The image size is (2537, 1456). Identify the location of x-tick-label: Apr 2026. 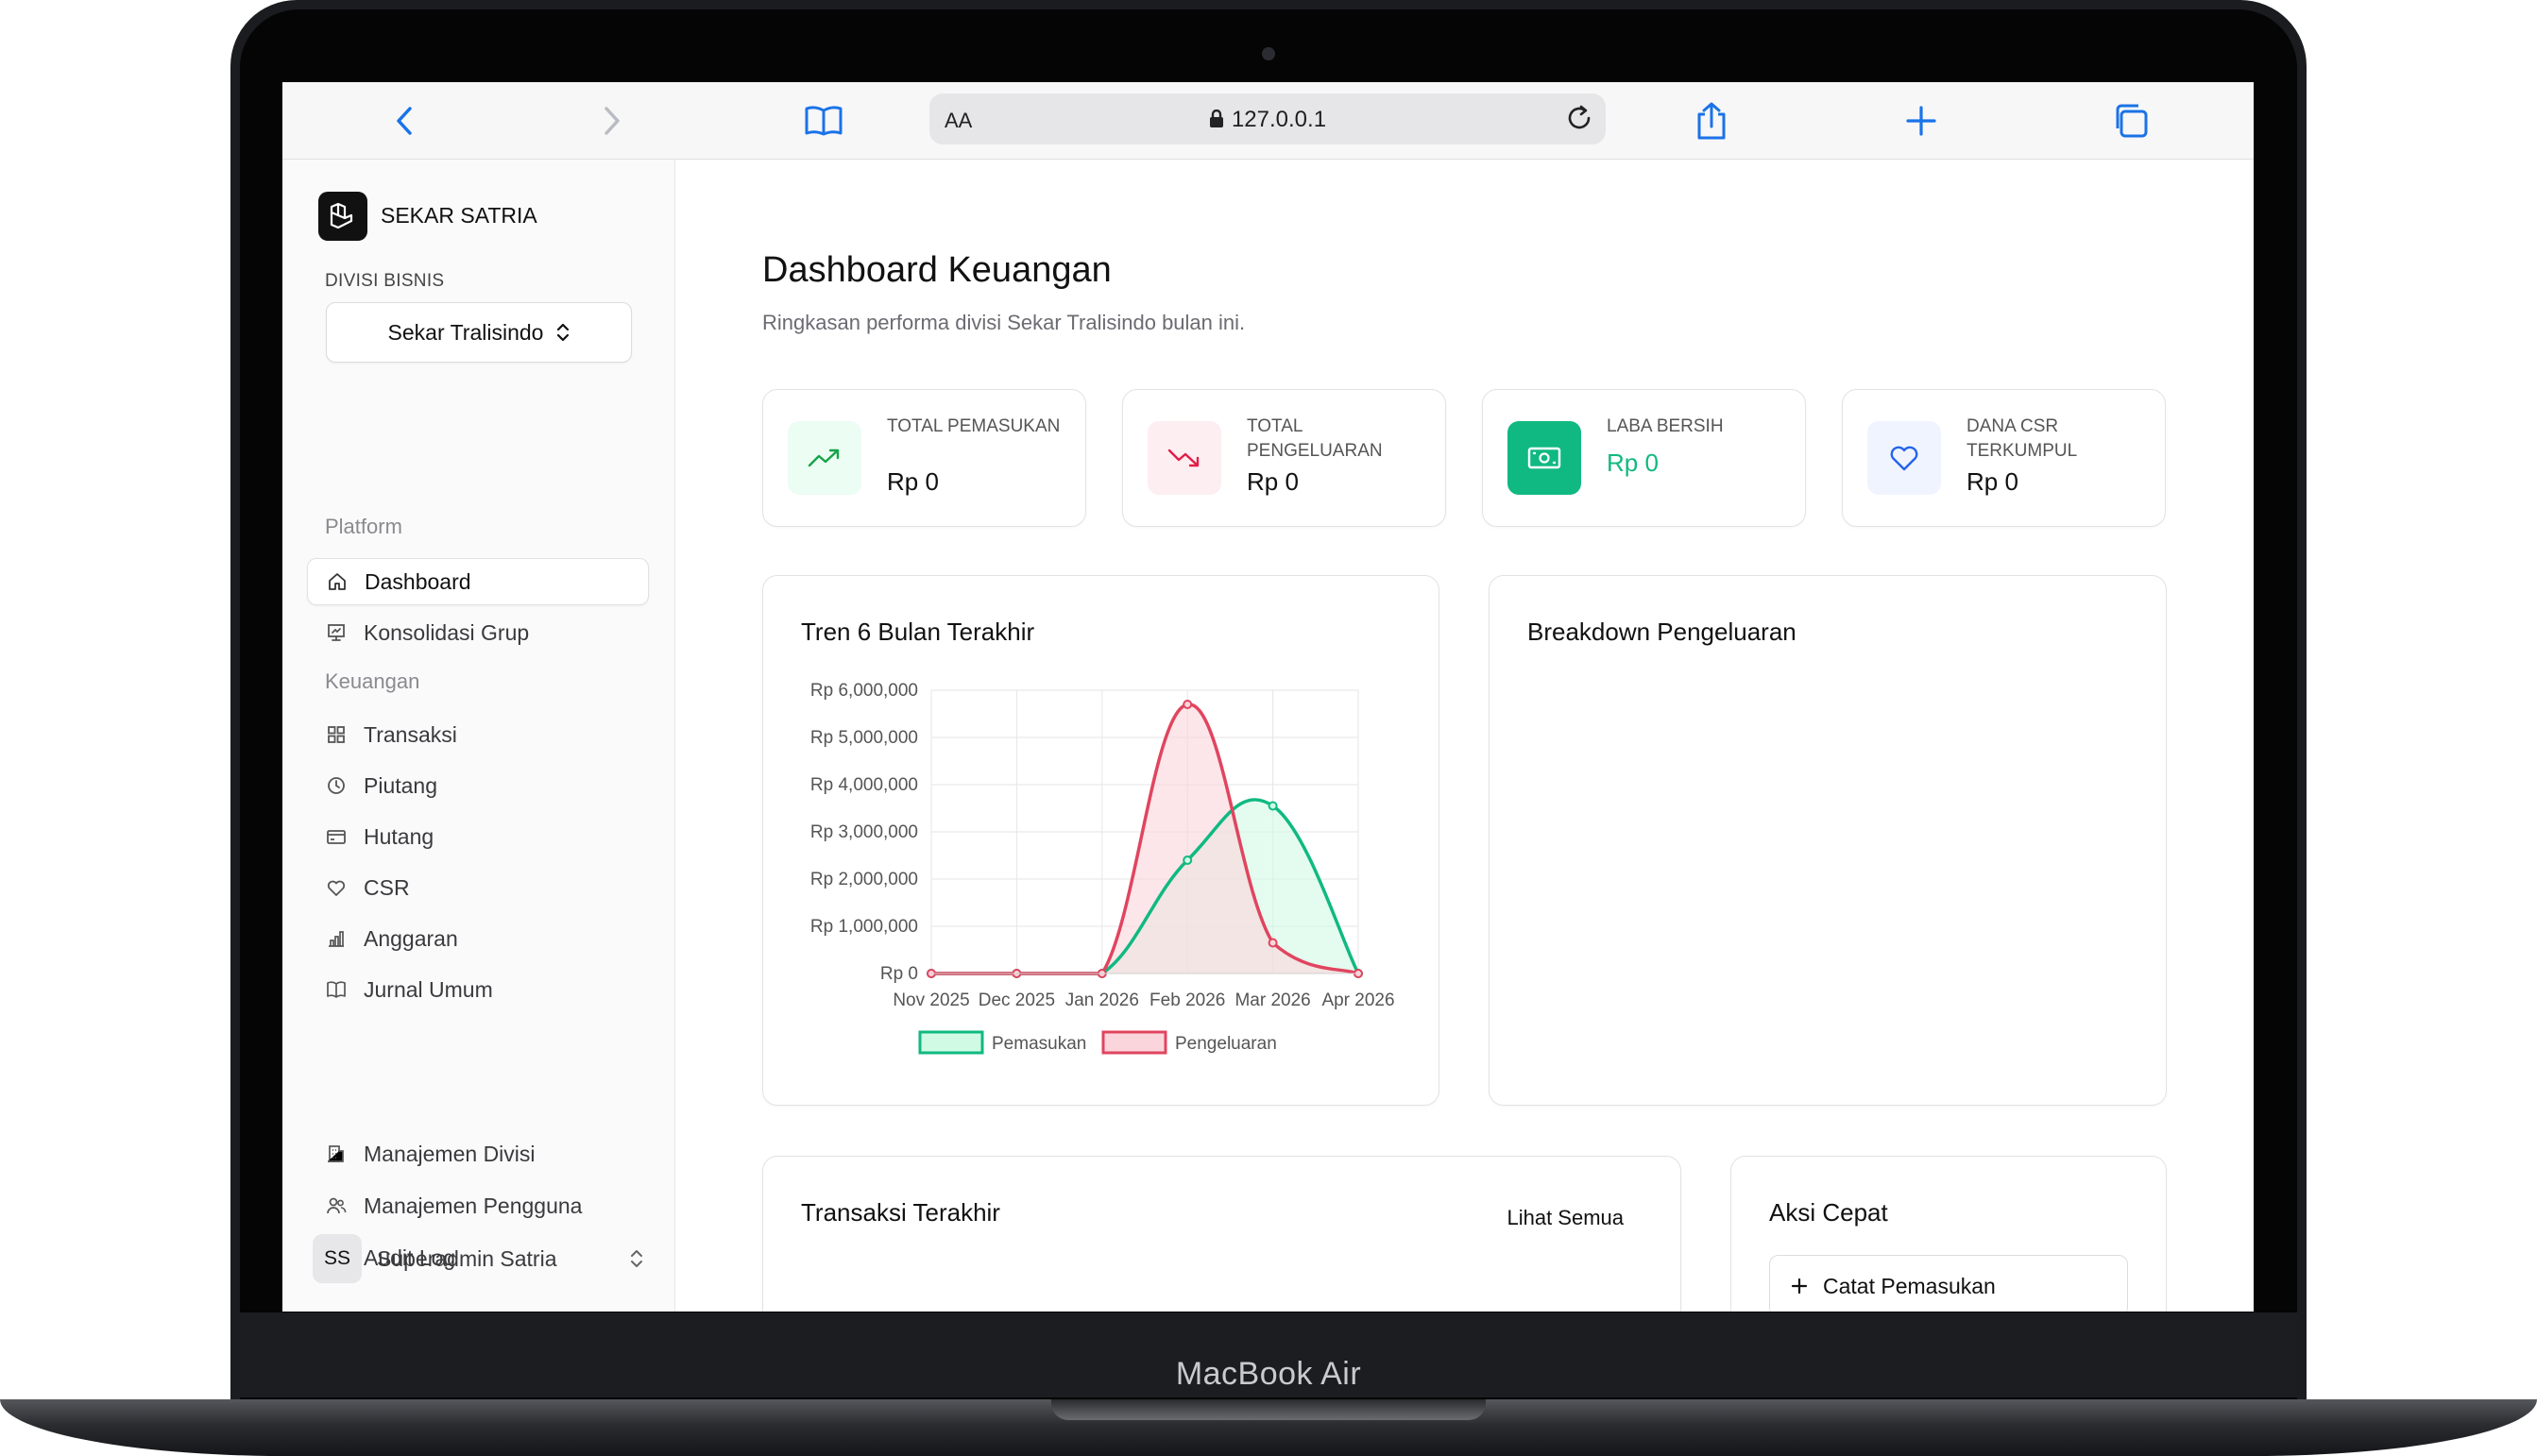
(1357, 1000).